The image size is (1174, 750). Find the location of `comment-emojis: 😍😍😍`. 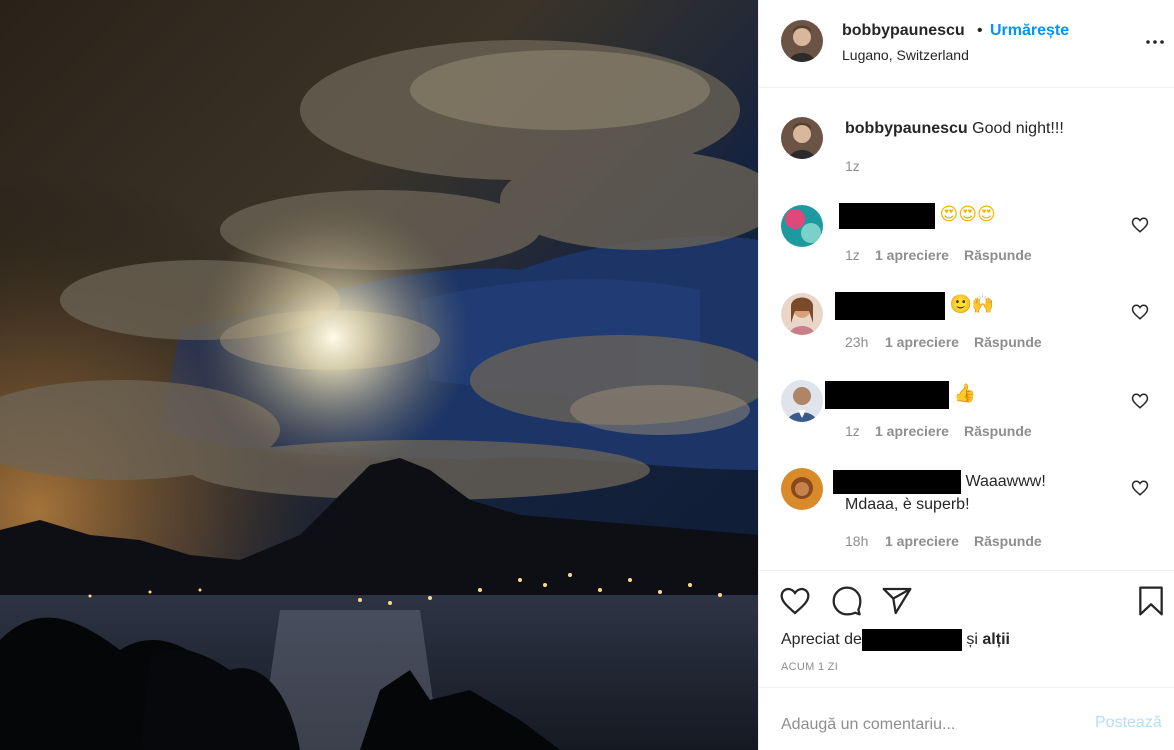

comment-emojis: 😍😍😍 is located at coordinates (967, 215).